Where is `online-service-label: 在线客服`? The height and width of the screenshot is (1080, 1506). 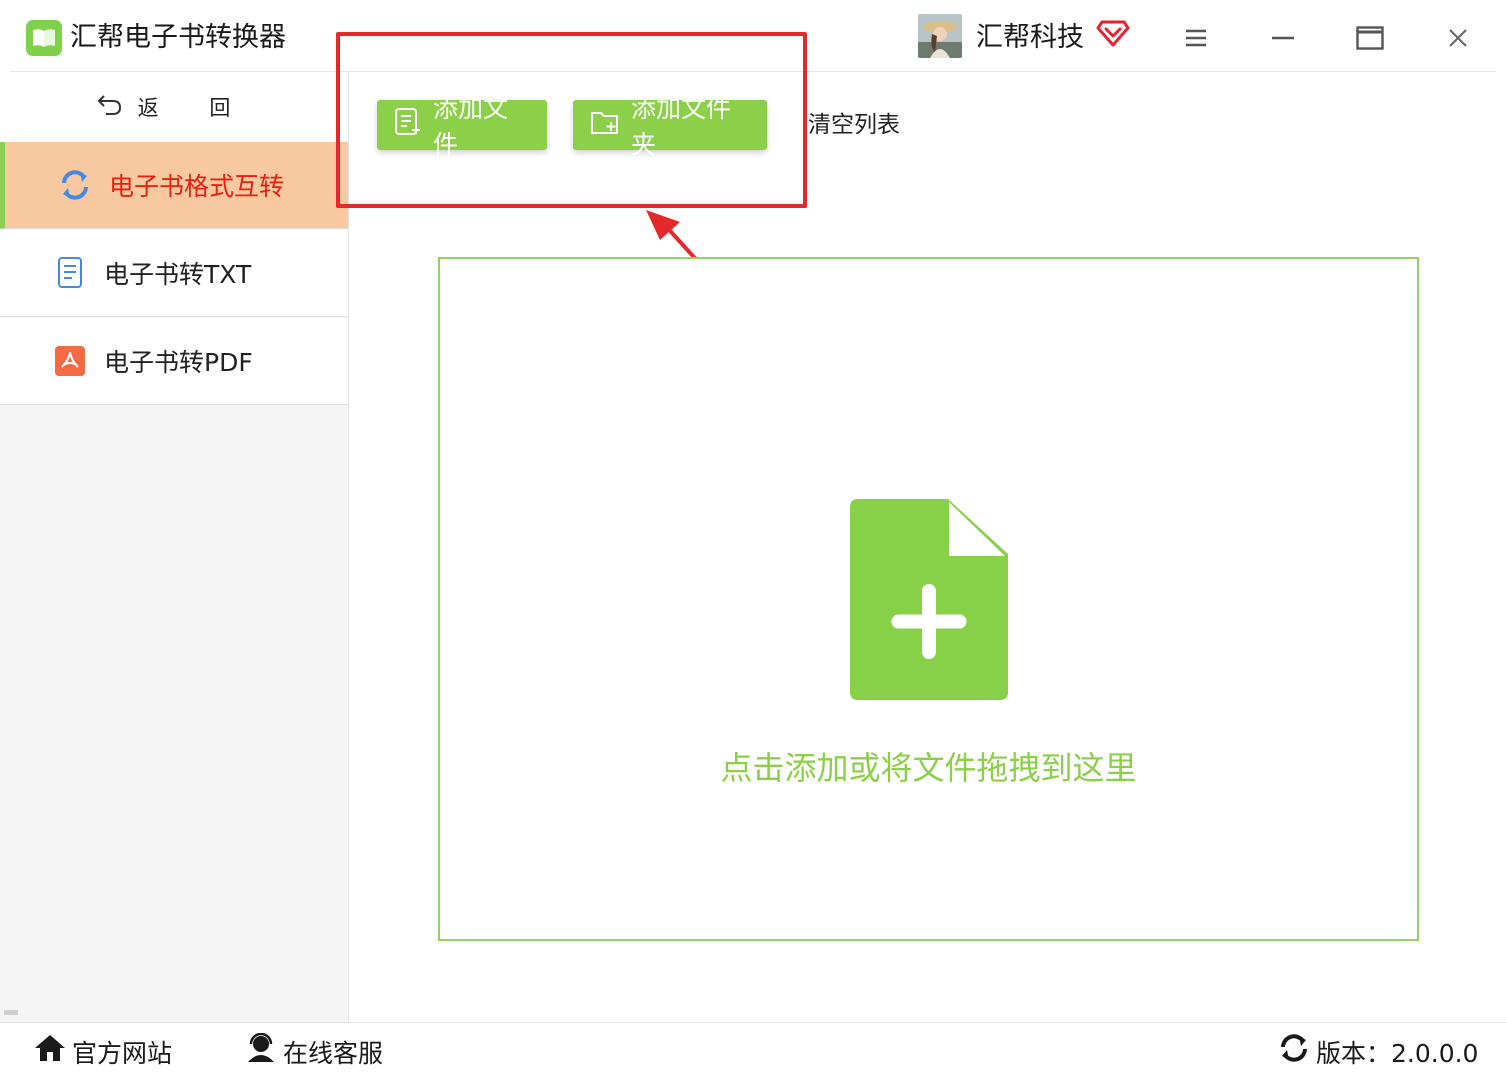 online-service-label: 在线客服 is located at coordinates (333, 1053).